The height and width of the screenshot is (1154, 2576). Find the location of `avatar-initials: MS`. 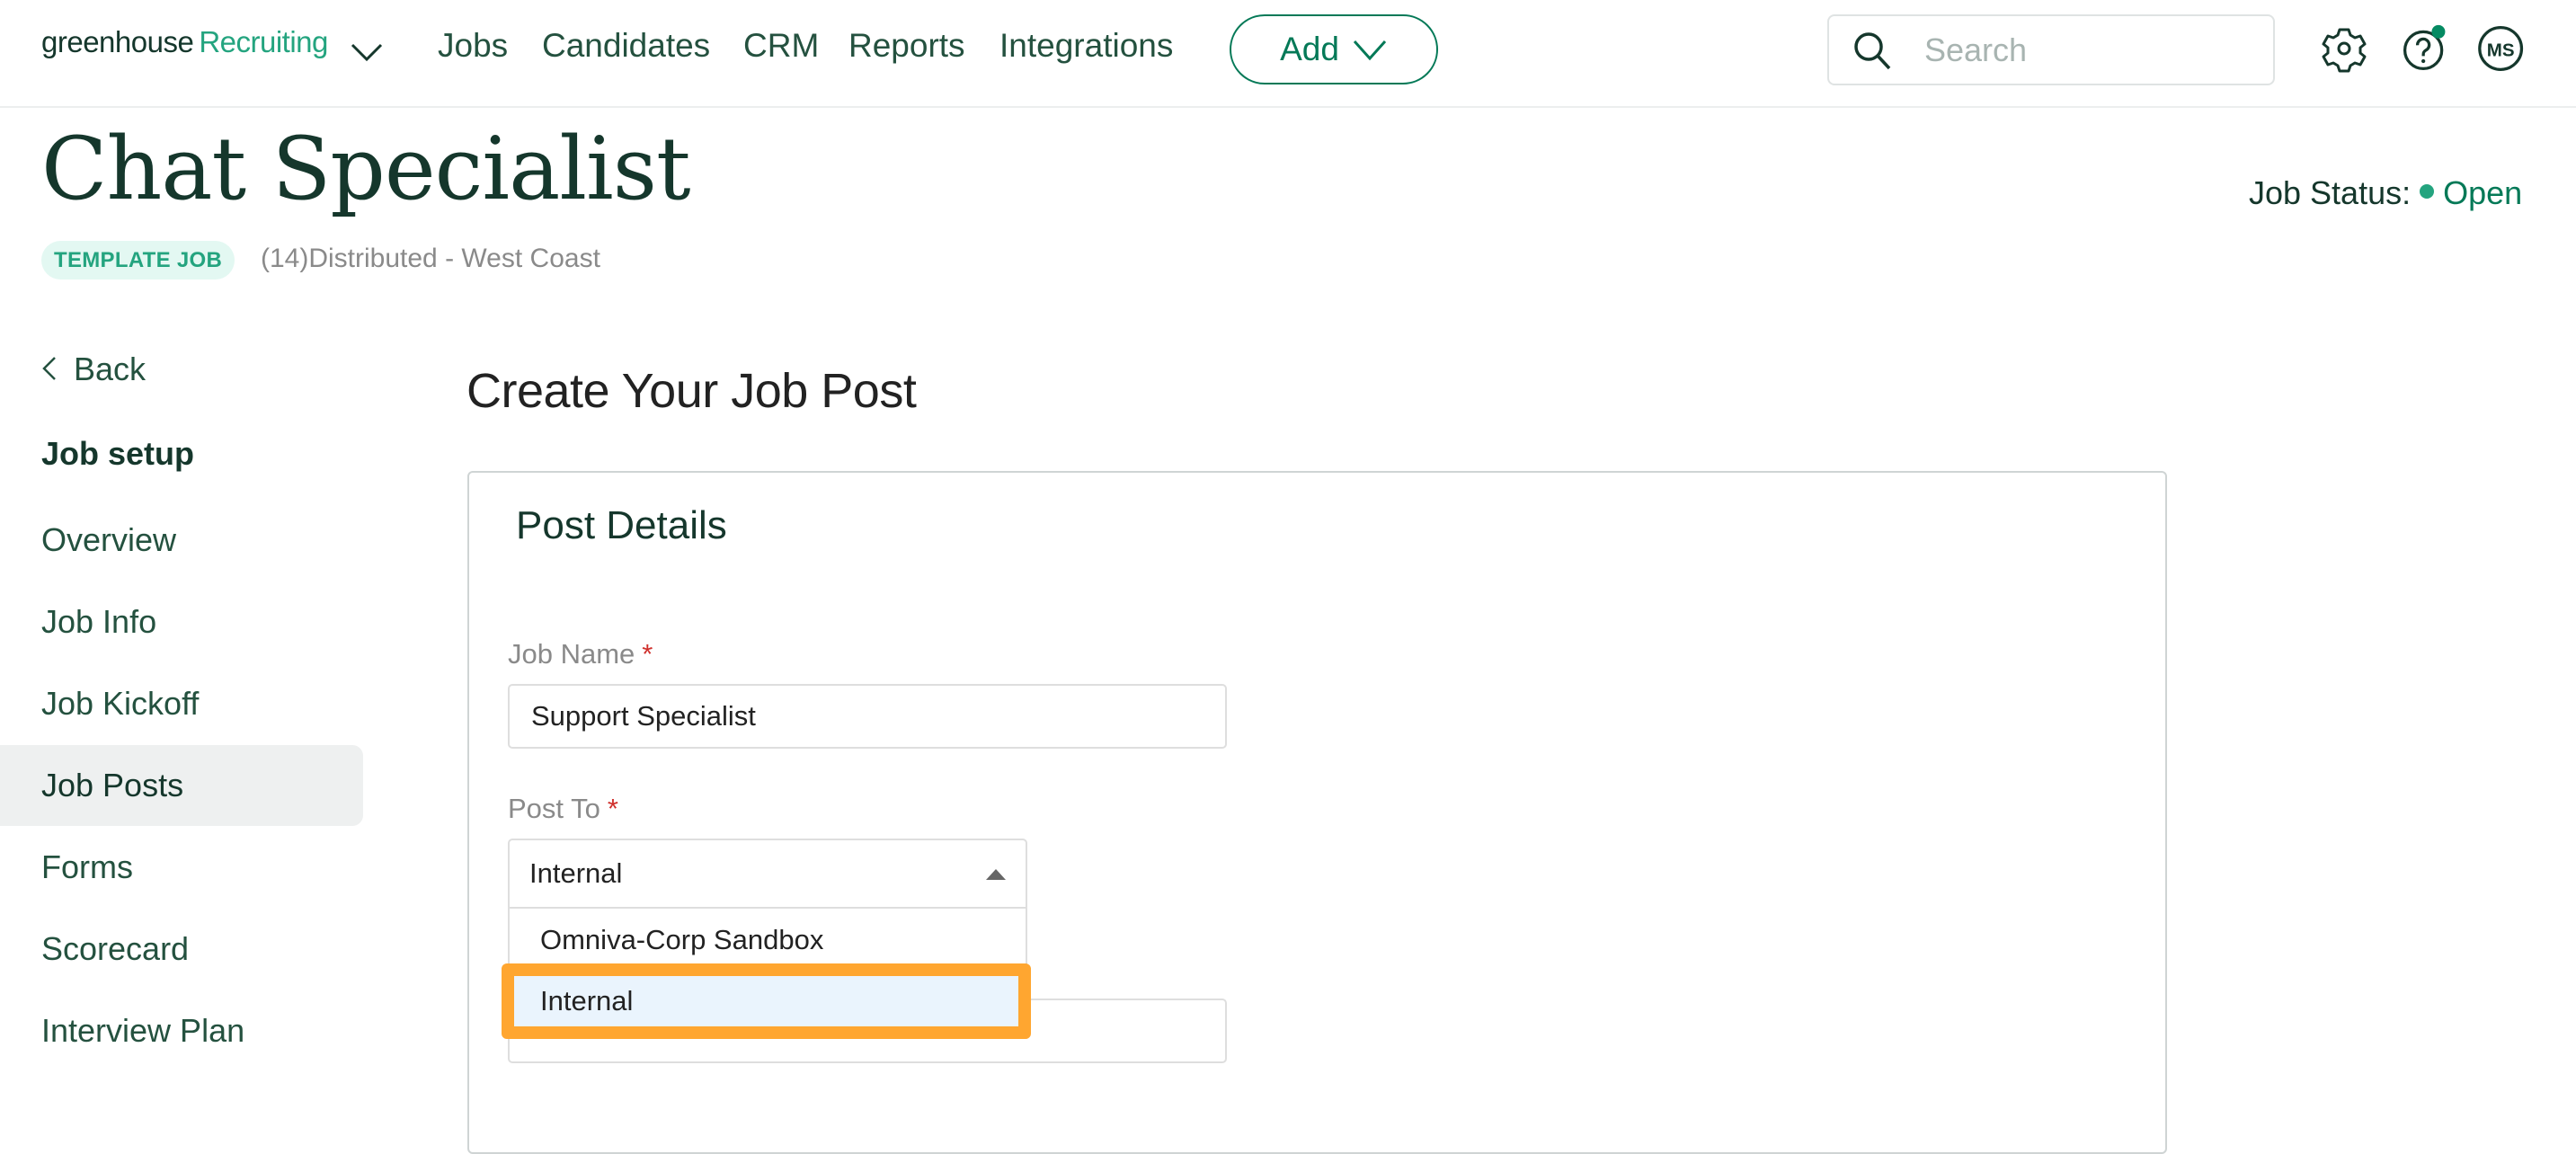

avatar-initials: MS is located at coordinates (2501, 50).